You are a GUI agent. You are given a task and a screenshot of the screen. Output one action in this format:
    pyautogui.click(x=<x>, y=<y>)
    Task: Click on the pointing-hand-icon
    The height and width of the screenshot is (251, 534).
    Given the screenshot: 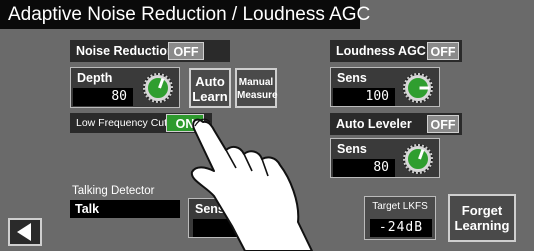 What is the action you would take?
    pyautogui.click(x=251, y=184)
    